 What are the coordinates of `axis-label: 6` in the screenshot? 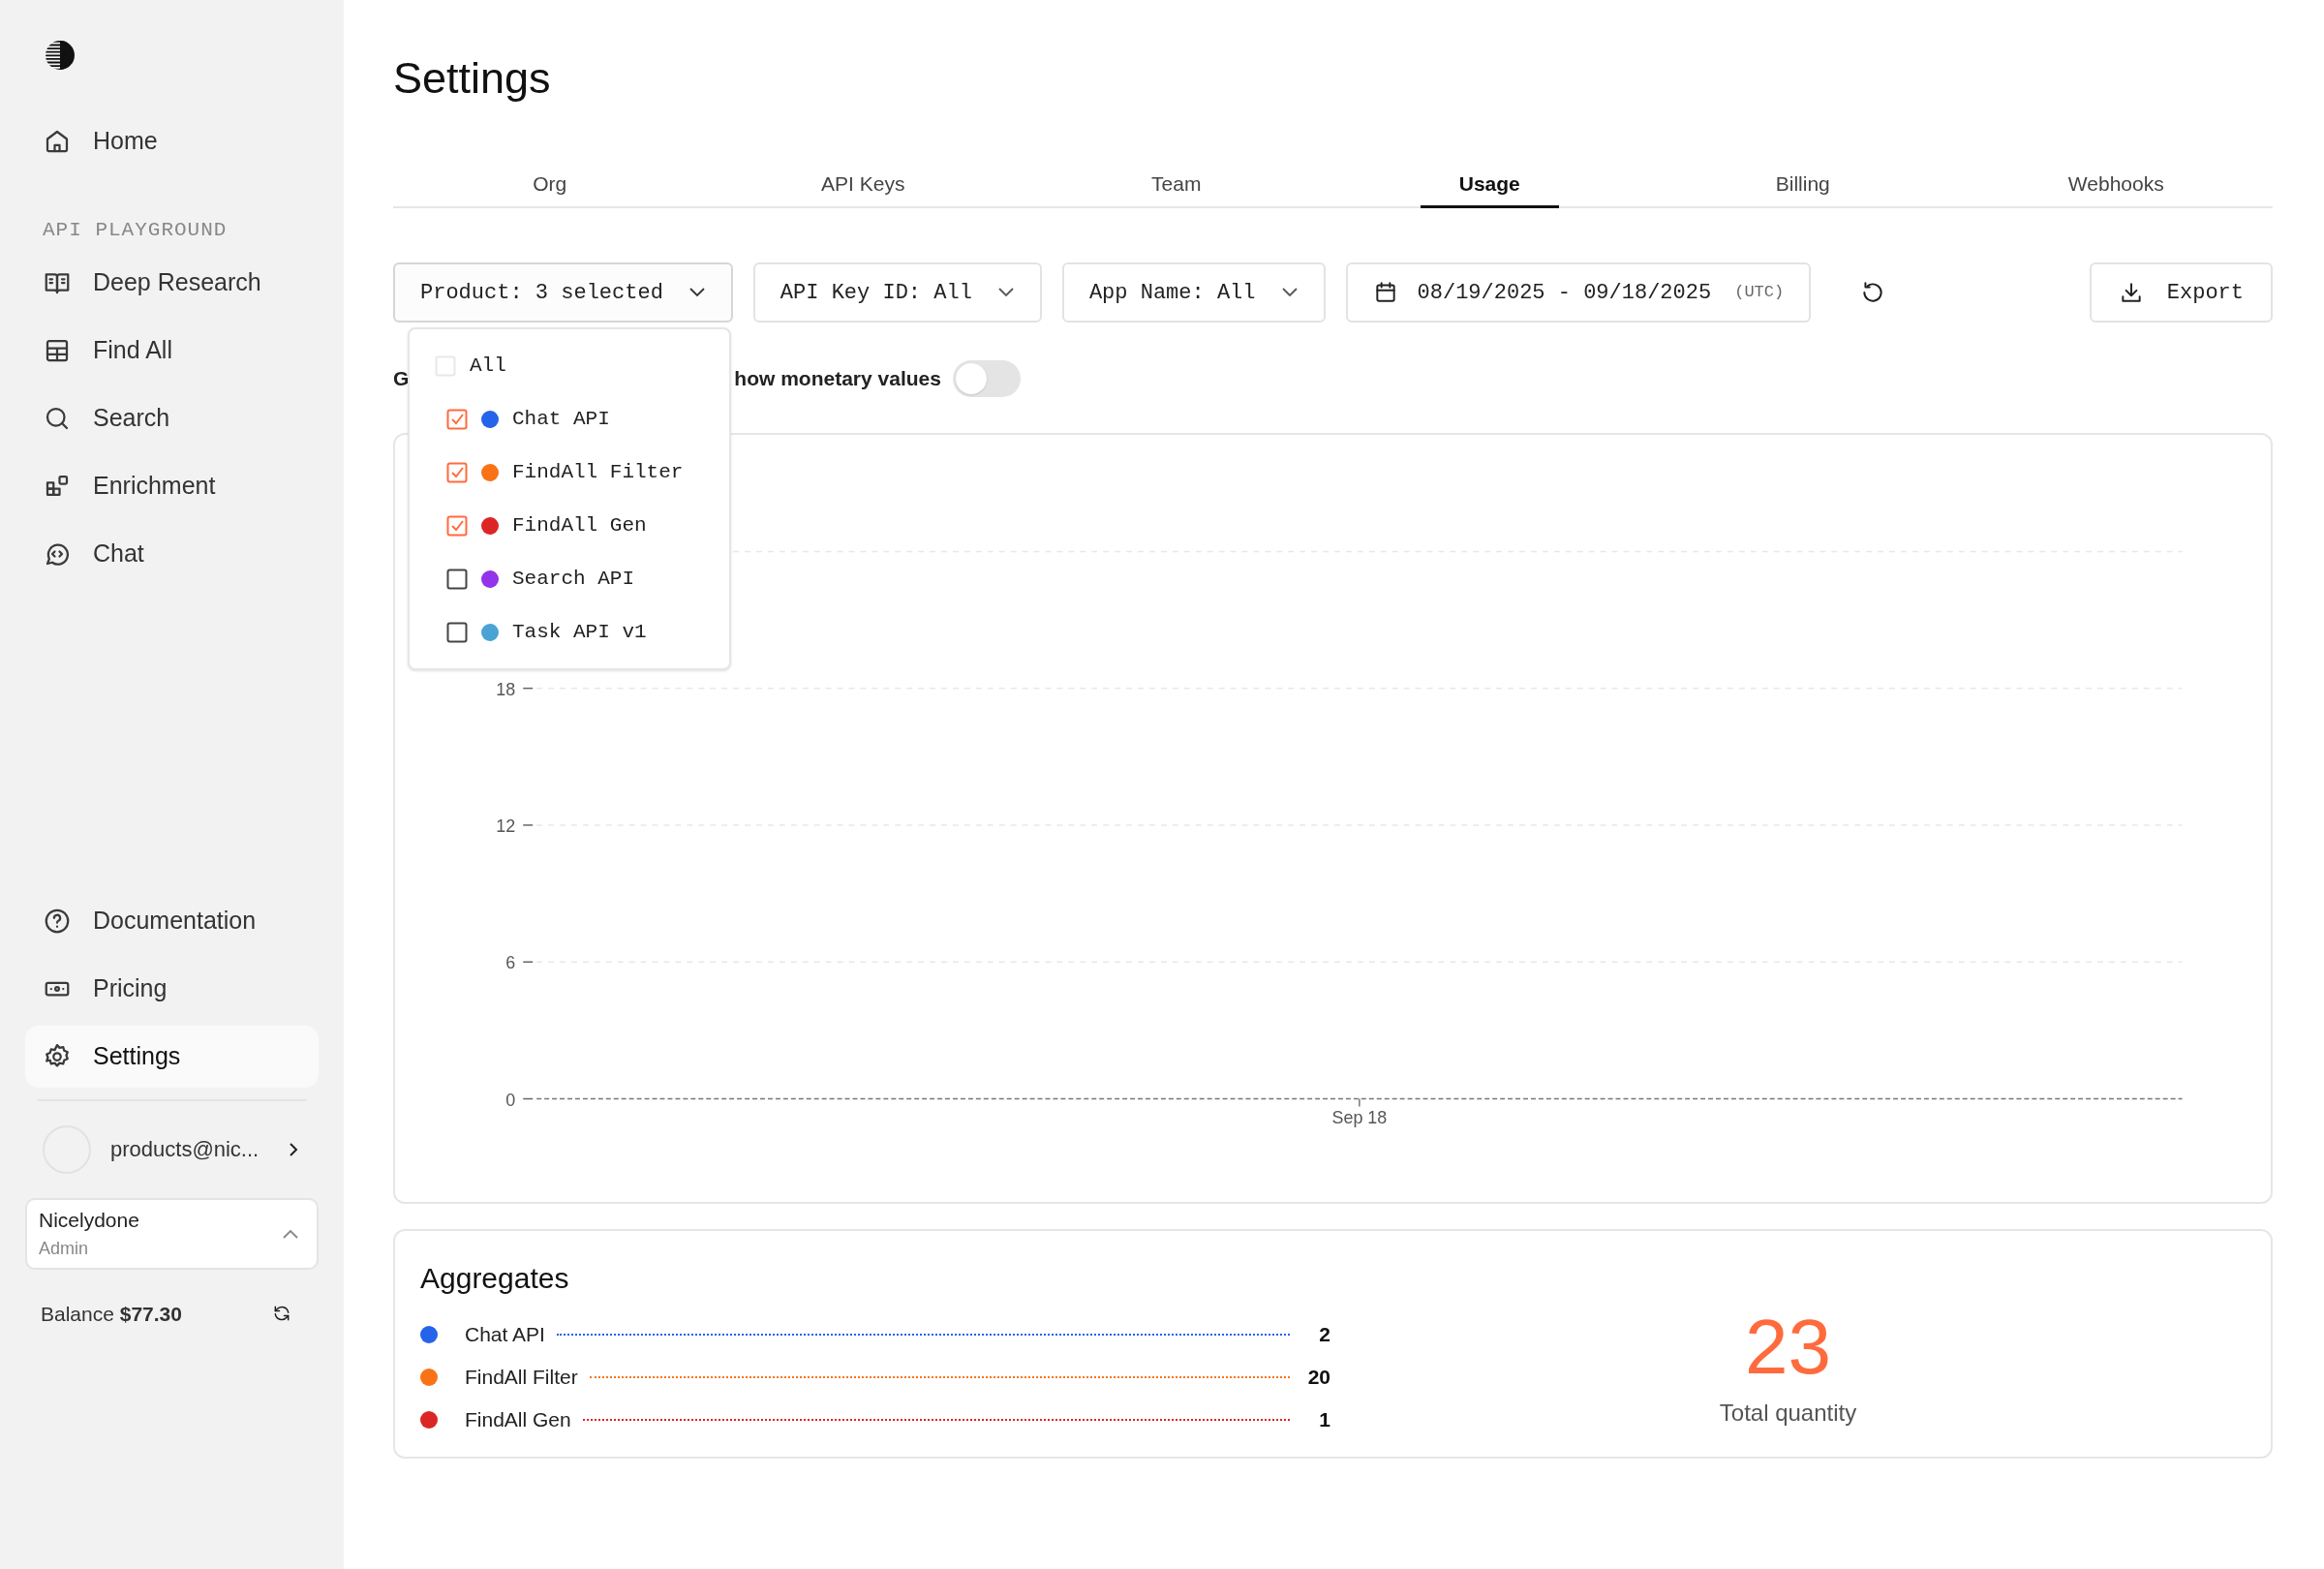 It's located at (511, 963).